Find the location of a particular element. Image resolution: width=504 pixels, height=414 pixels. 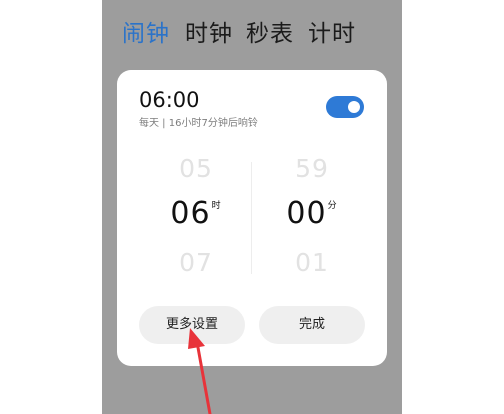

hour-selected-value: 06时 is located at coordinates (196, 213).